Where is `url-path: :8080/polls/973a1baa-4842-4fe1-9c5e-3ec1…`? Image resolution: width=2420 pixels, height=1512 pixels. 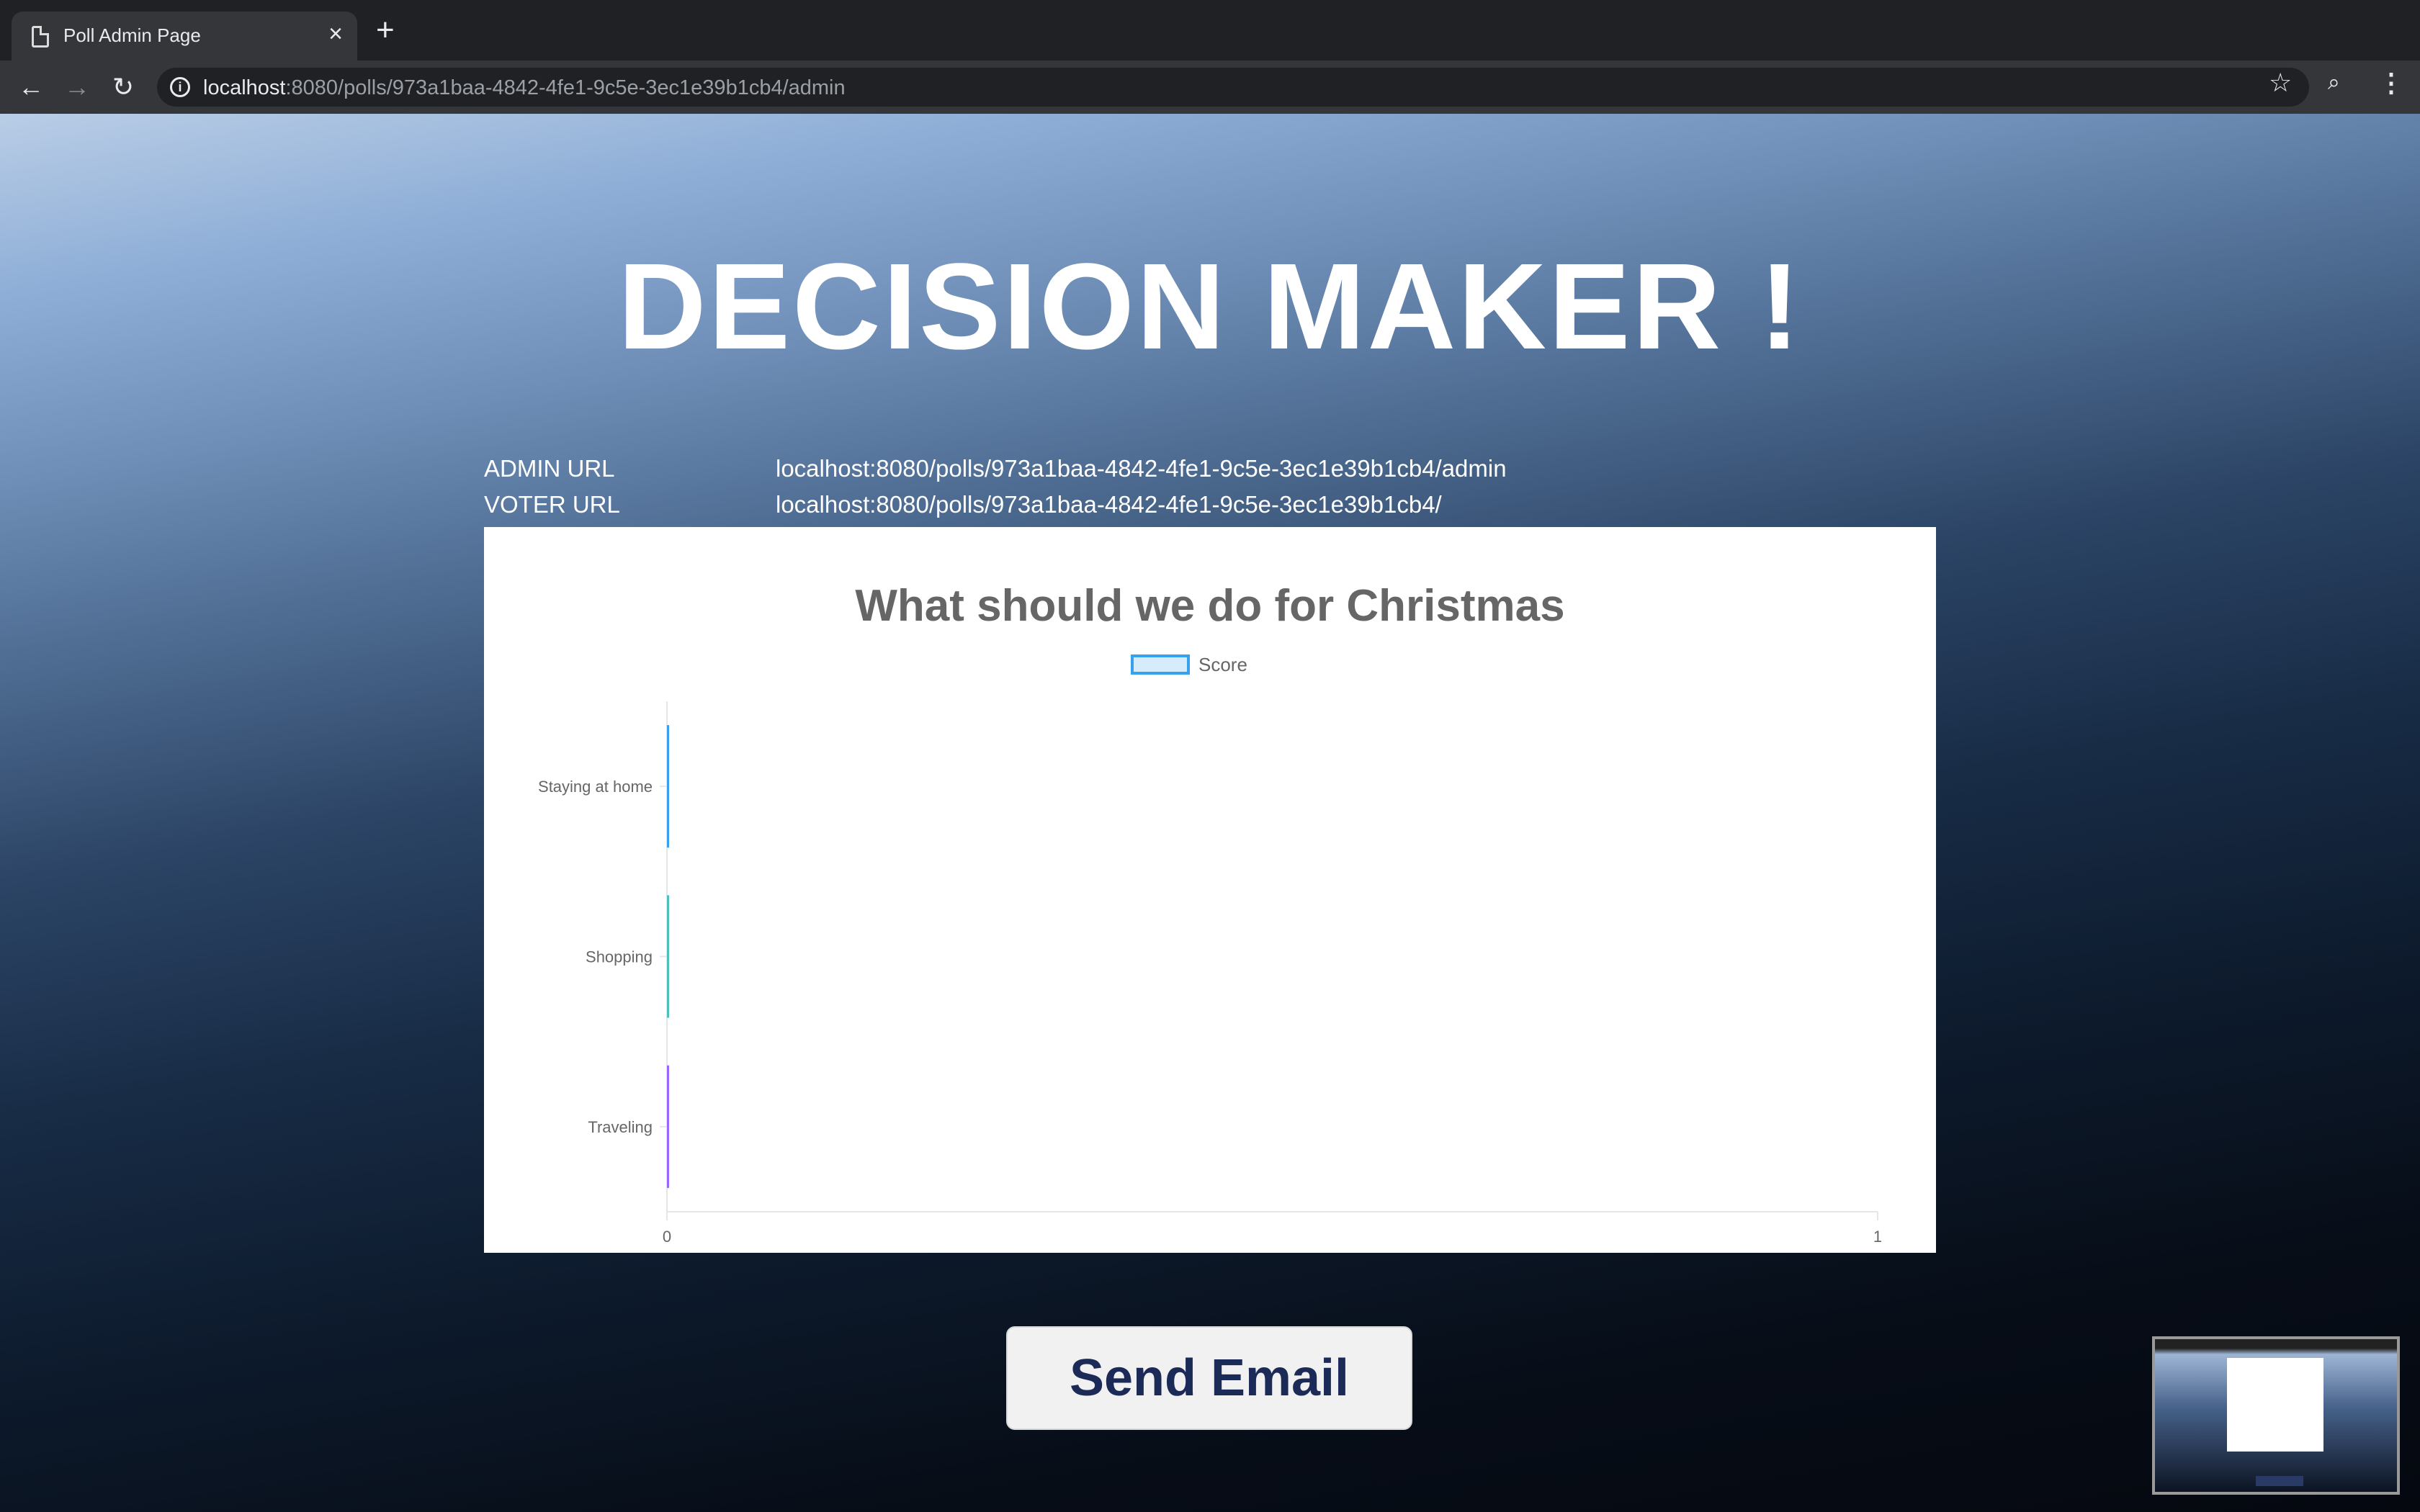 url-path: :8080/polls/973a1baa-4842-4fe1-9c5e-3ec1… is located at coordinates (565, 87).